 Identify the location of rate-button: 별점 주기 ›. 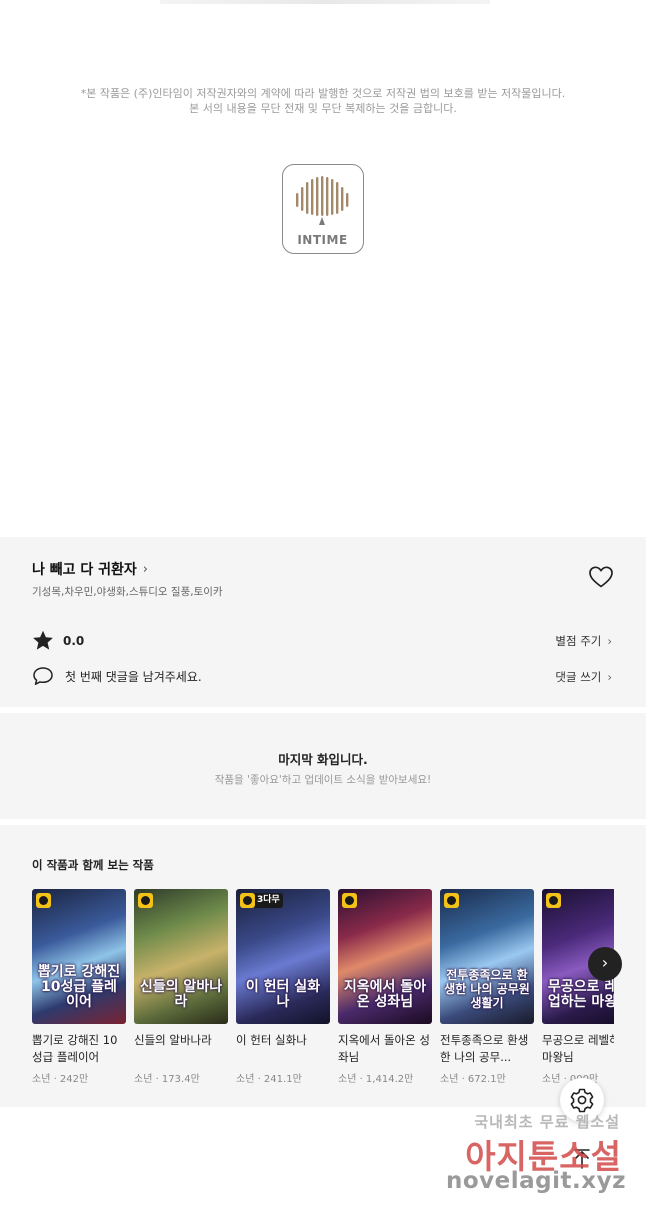
(583, 641).